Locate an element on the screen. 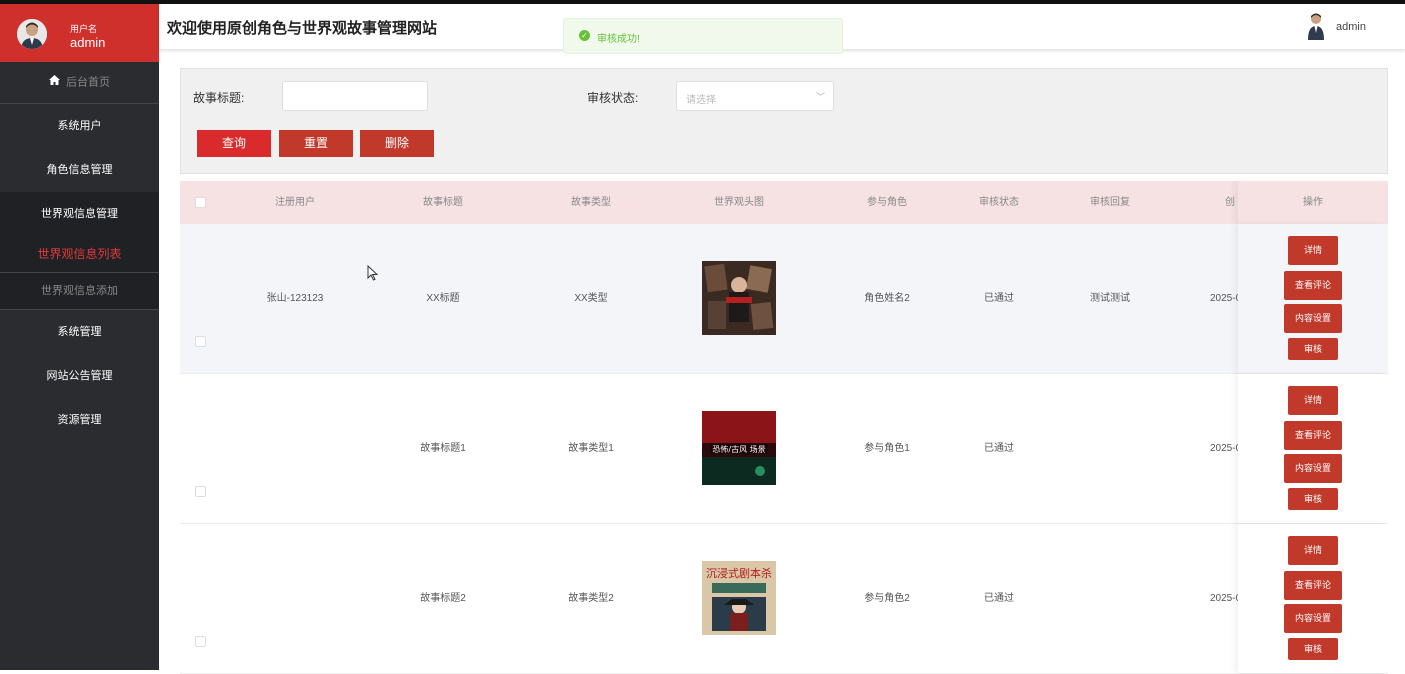  cover-image is located at coordinates (739, 298).